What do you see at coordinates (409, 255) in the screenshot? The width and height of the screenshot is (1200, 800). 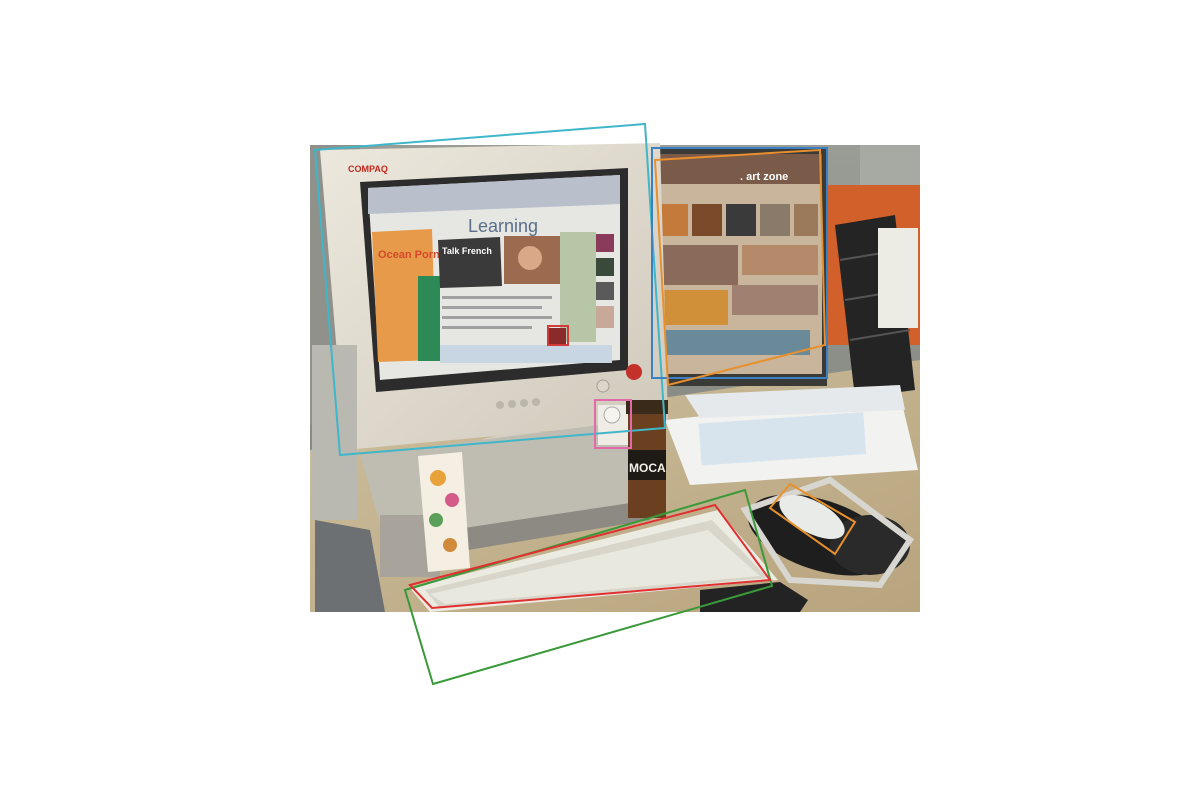 I see `left-sidebar-logo: Ocean Porn` at bounding box center [409, 255].